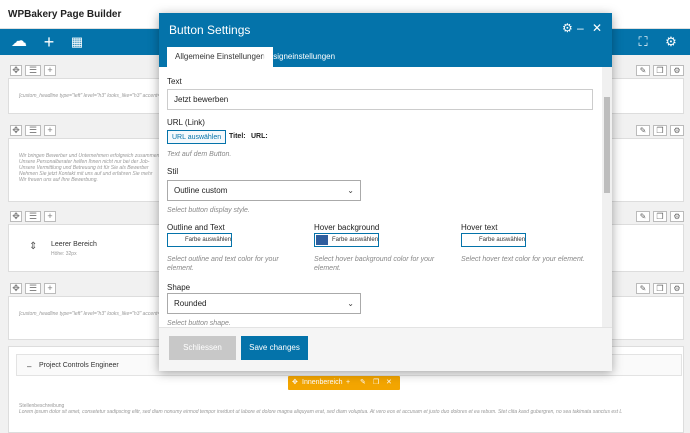 Image resolution: width=690 pixels, height=433 pixels. Describe the element at coordinates (199, 323) in the screenshot. I see `shape-hint: Select button shape.` at that location.